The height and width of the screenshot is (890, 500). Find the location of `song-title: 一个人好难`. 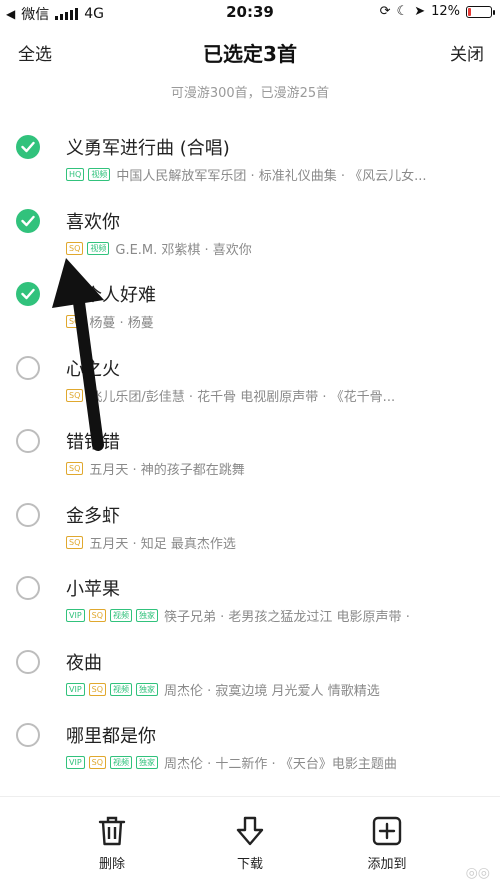

song-title: 一个人好难 is located at coordinates (111, 295).